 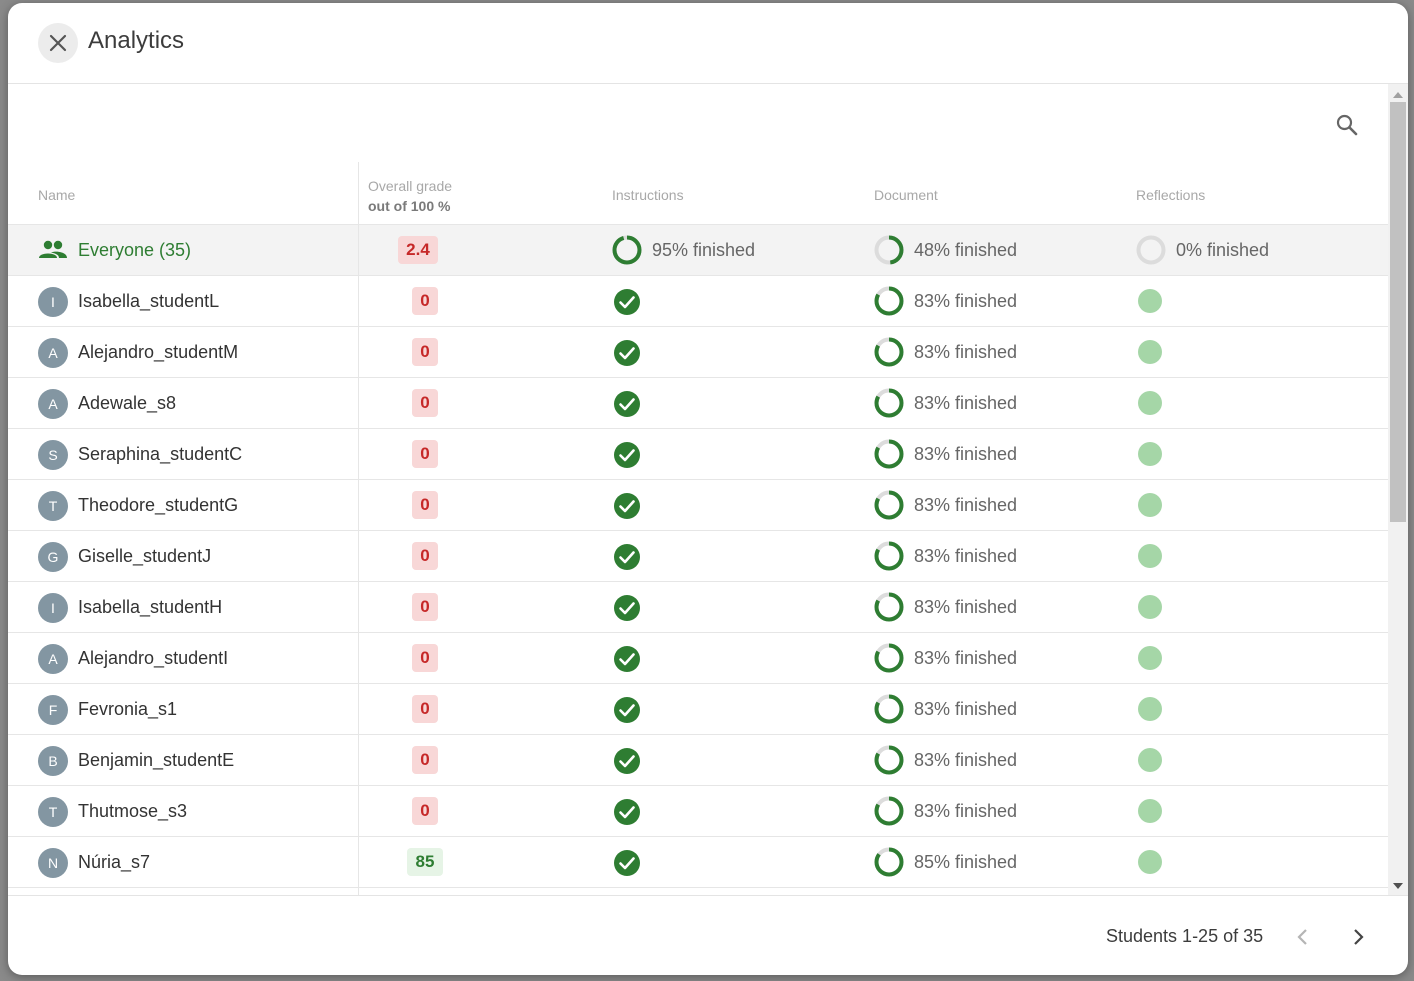 What do you see at coordinates (158, 505) in the screenshot?
I see `student-name: Theodore_studentG` at bounding box center [158, 505].